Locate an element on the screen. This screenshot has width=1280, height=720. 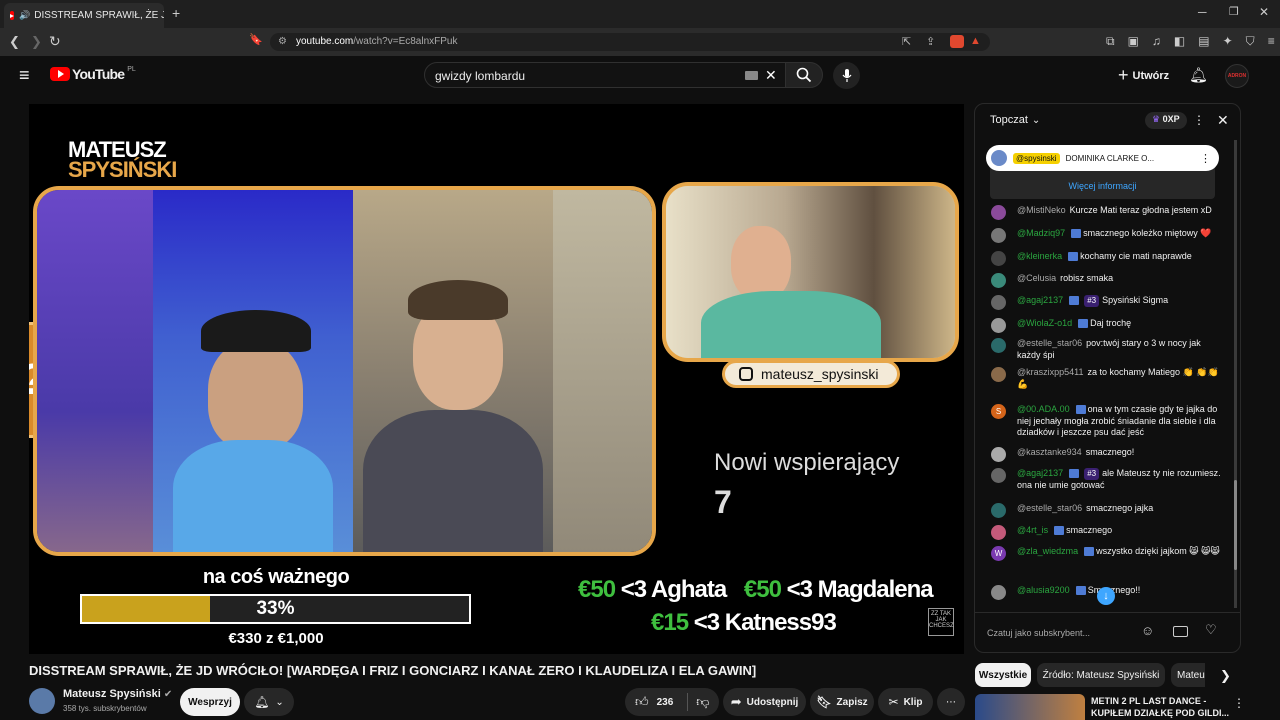
chat-username: @kraszixpp5411 is located at coordinates (1050, 372).